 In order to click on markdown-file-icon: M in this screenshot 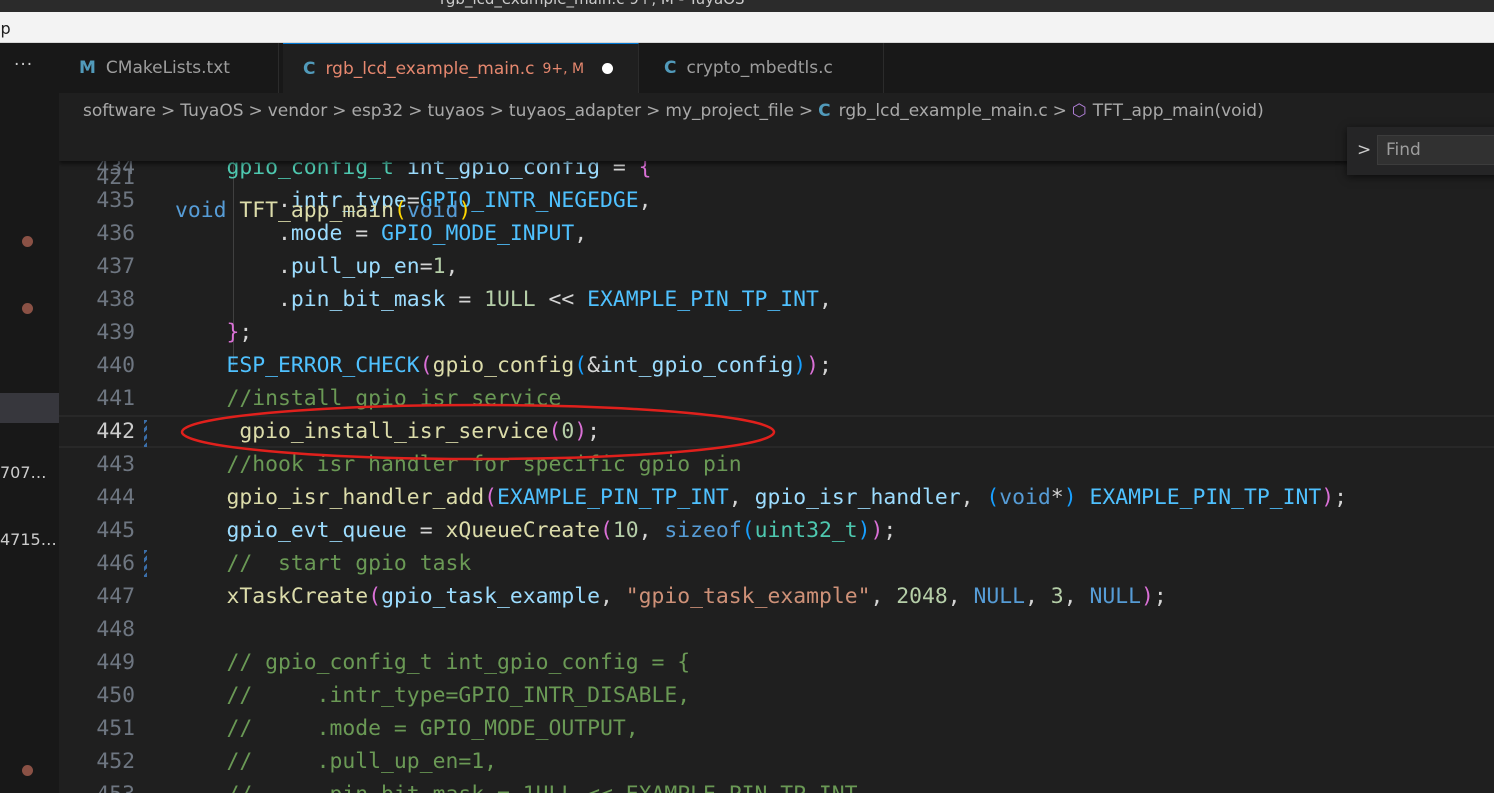, I will do `click(87, 68)`.